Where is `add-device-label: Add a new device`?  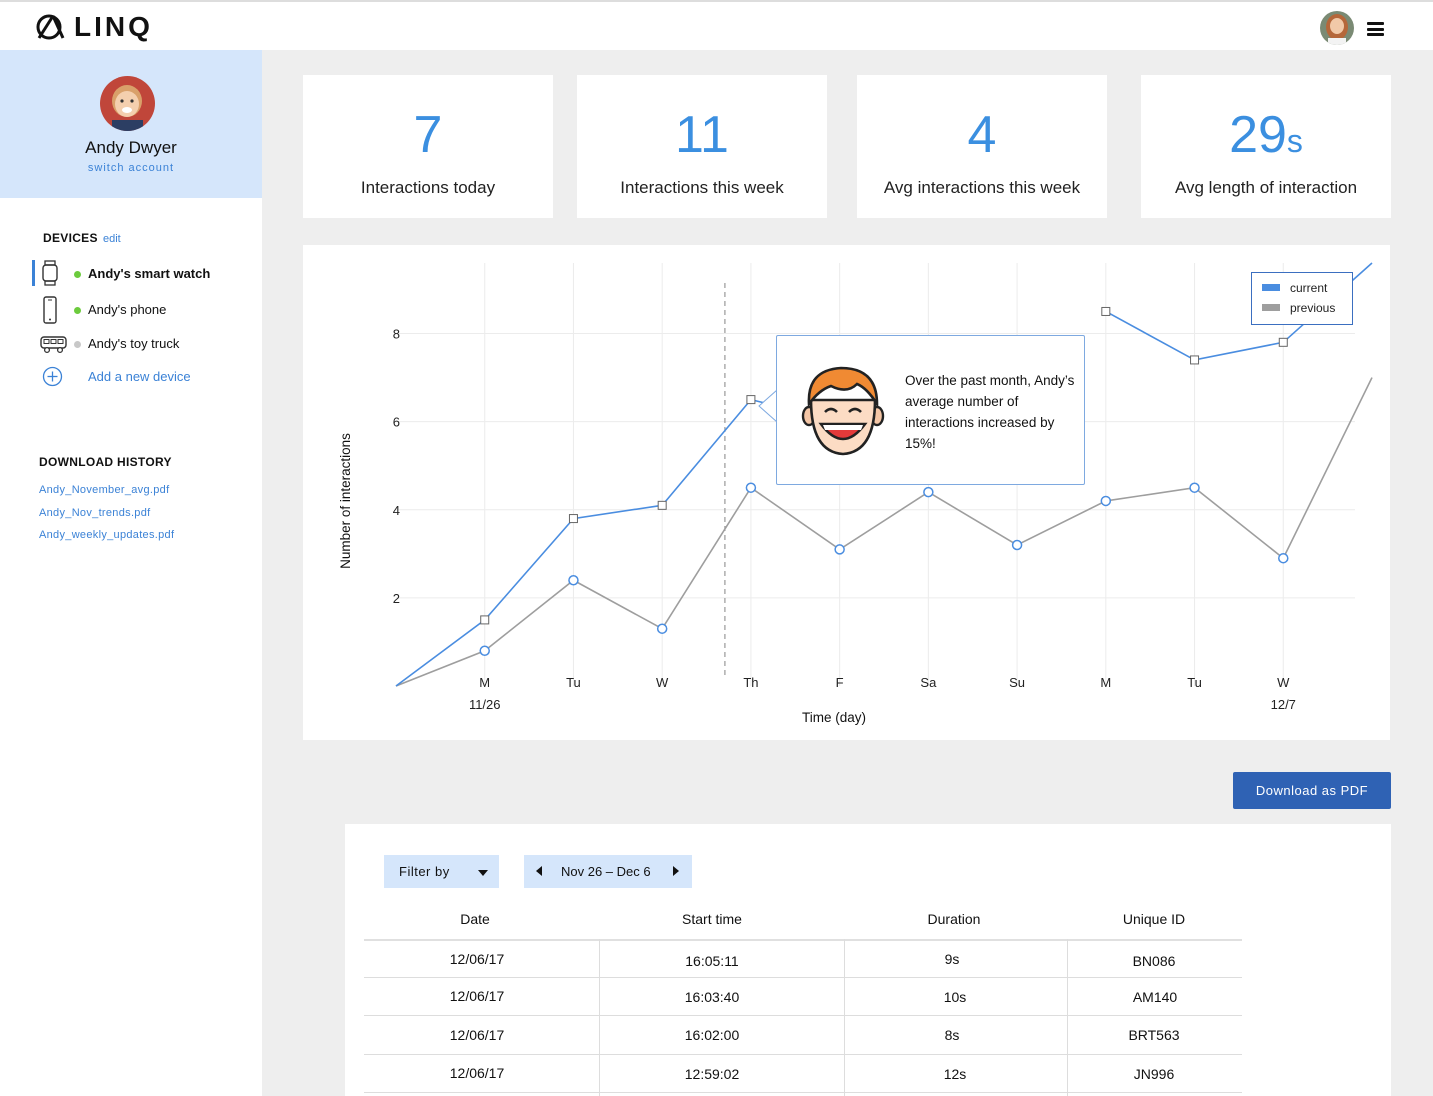 add-device-label: Add a new device is located at coordinates (139, 376).